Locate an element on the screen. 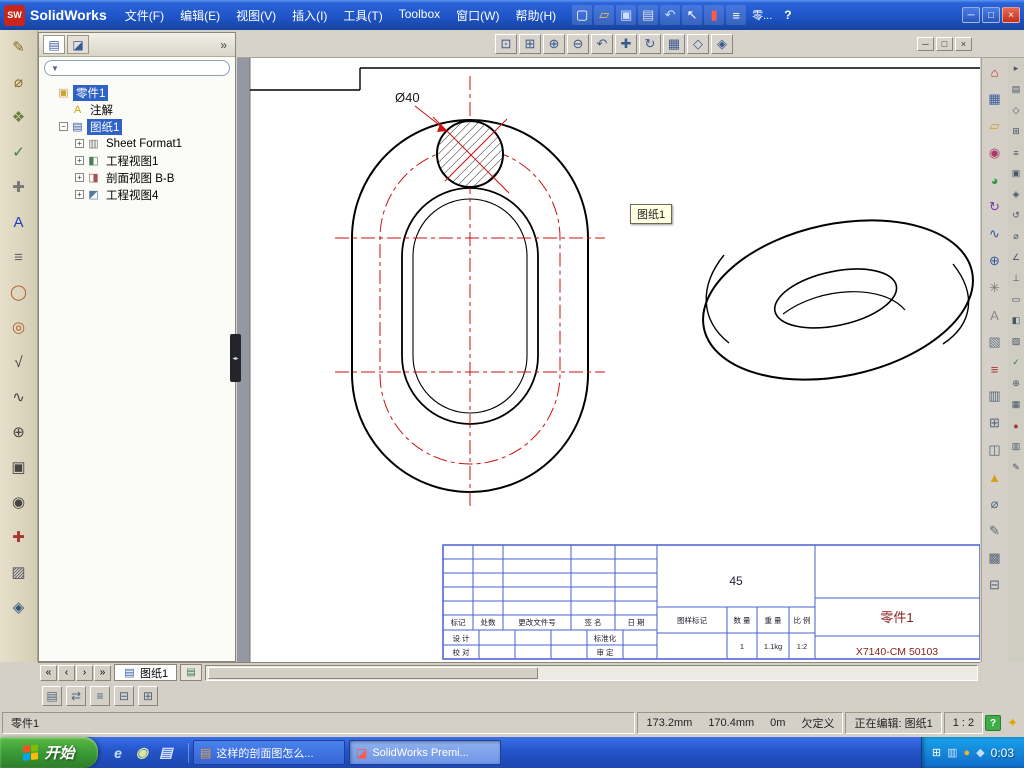  collapse-expander: − is located at coordinates (63, 126).